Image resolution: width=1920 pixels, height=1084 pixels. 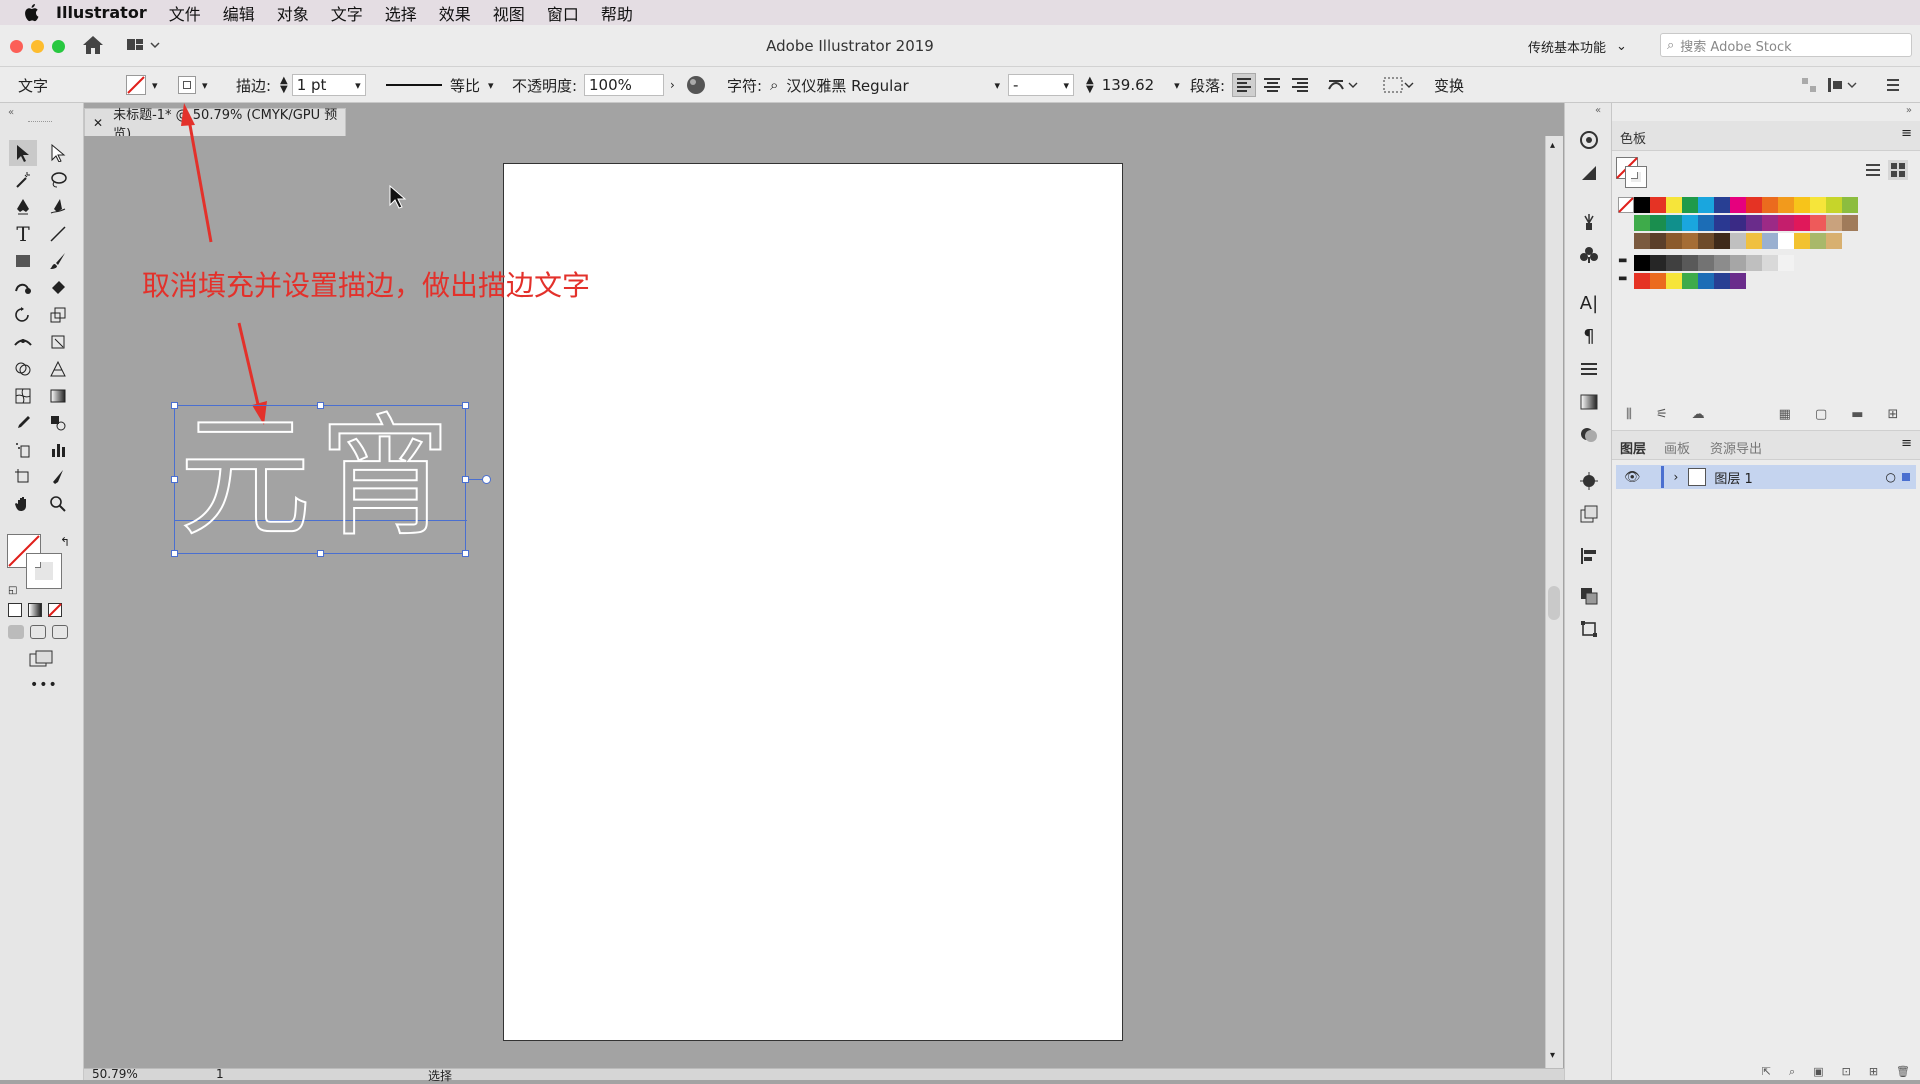 I want to click on stroke-swatch, so click(x=44, y=571).